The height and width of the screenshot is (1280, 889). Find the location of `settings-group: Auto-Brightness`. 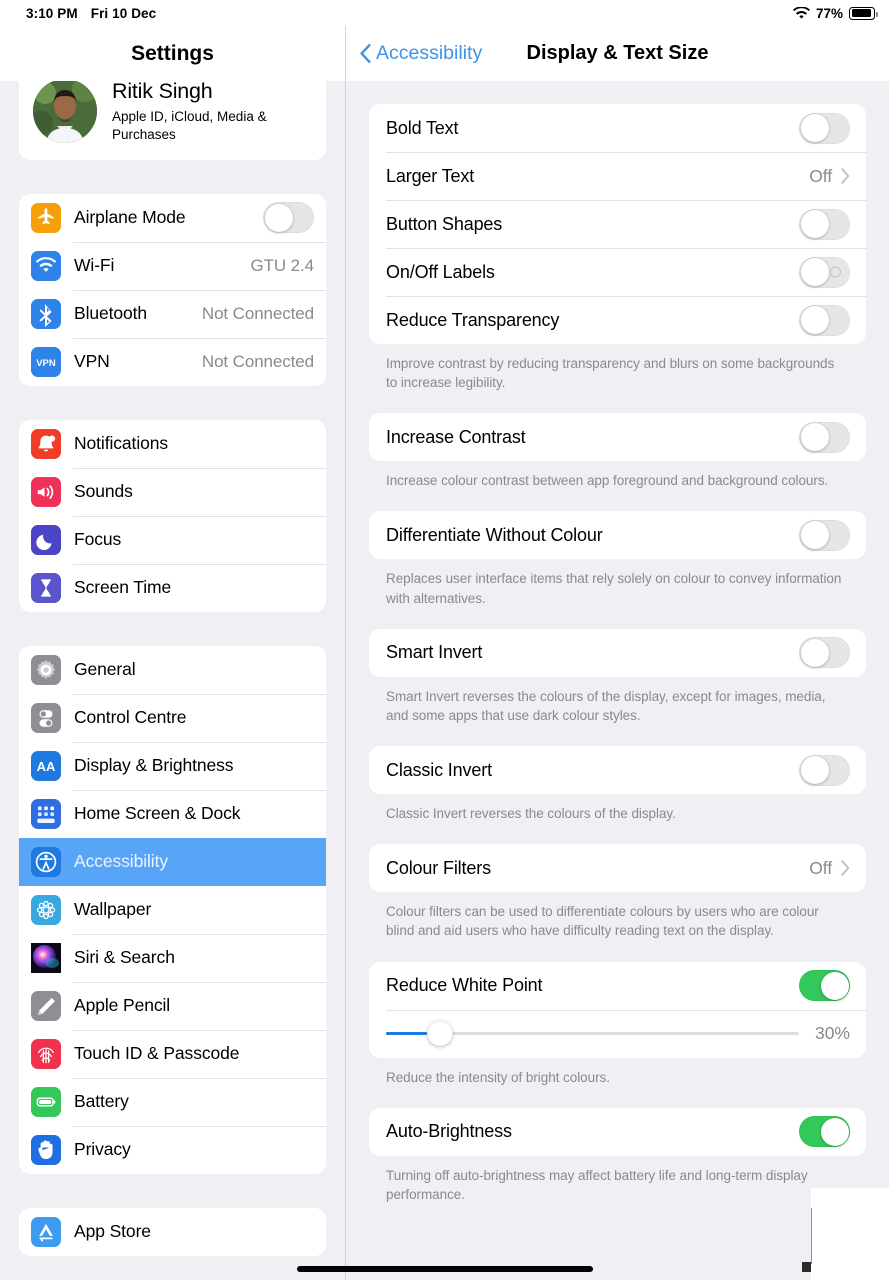

settings-group: Auto-Brightness is located at coordinates (617, 1131).